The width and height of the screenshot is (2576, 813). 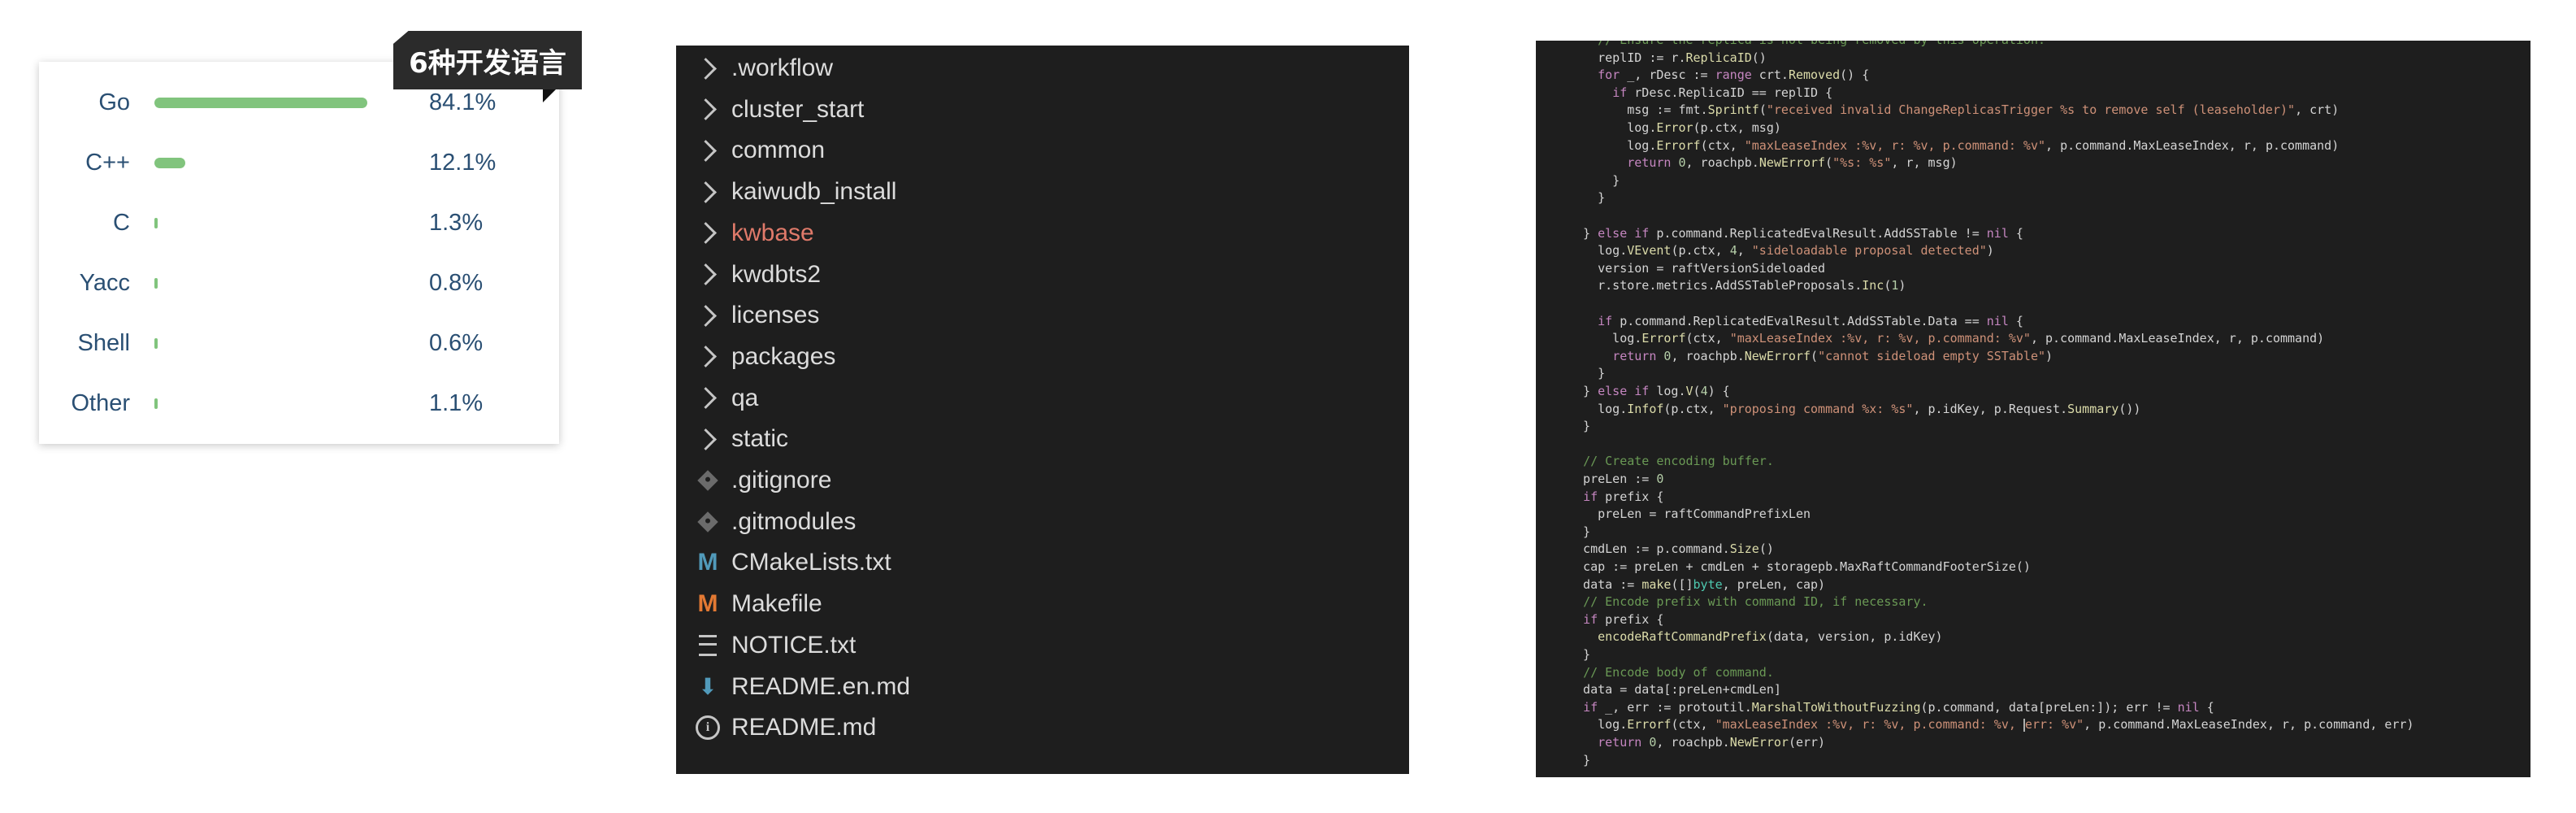 What do you see at coordinates (549, 95) in the screenshot?
I see `badge-fold` at bounding box center [549, 95].